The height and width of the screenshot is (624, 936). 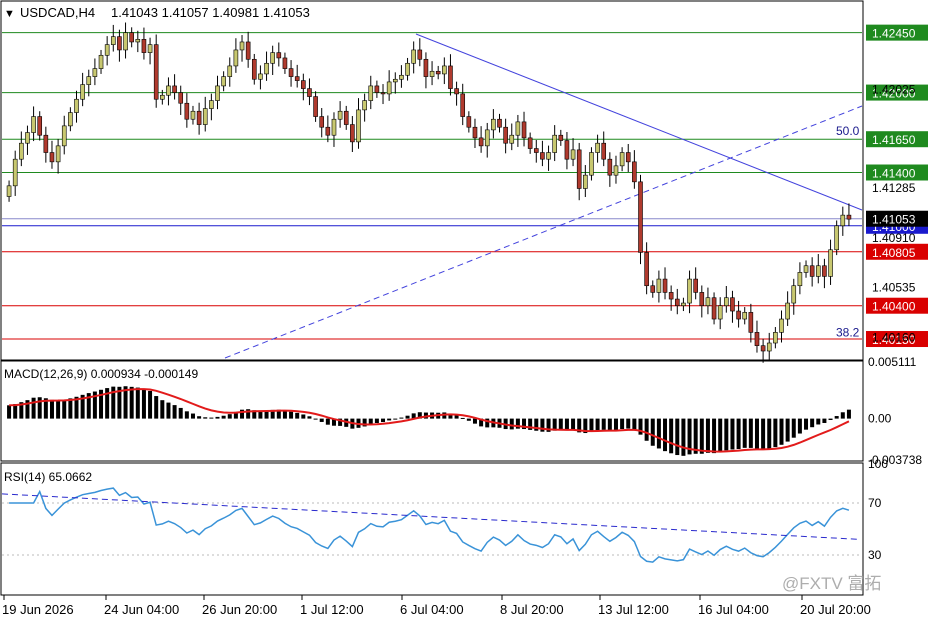 I want to click on time-axis-label: 24 Jun 04:00, so click(x=141, y=609).